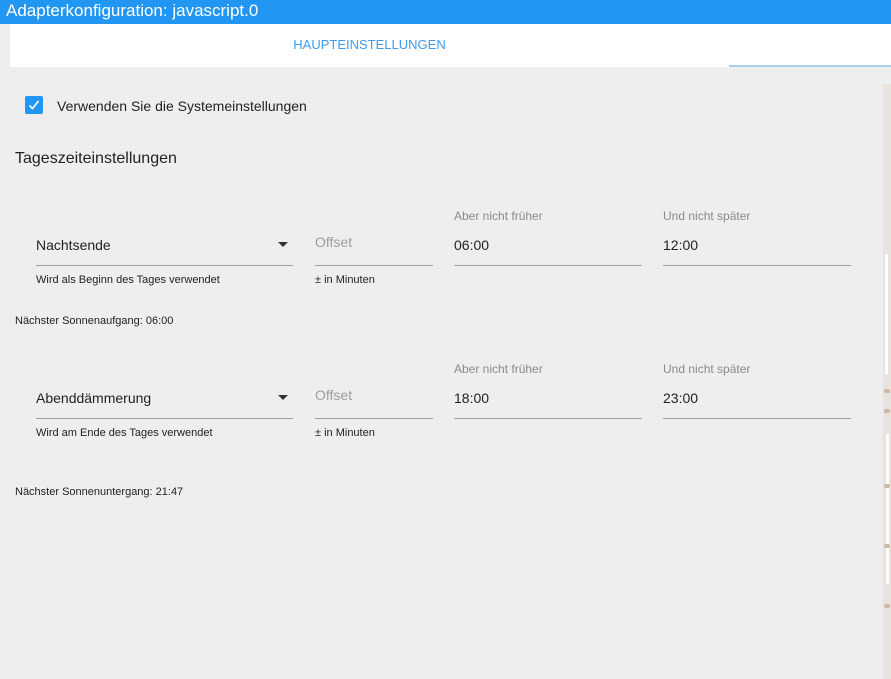  What do you see at coordinates (96, 158) in the screenshot?
I see `section-title: Tageszeiteinstellungen` at bounding box center [96, 158].